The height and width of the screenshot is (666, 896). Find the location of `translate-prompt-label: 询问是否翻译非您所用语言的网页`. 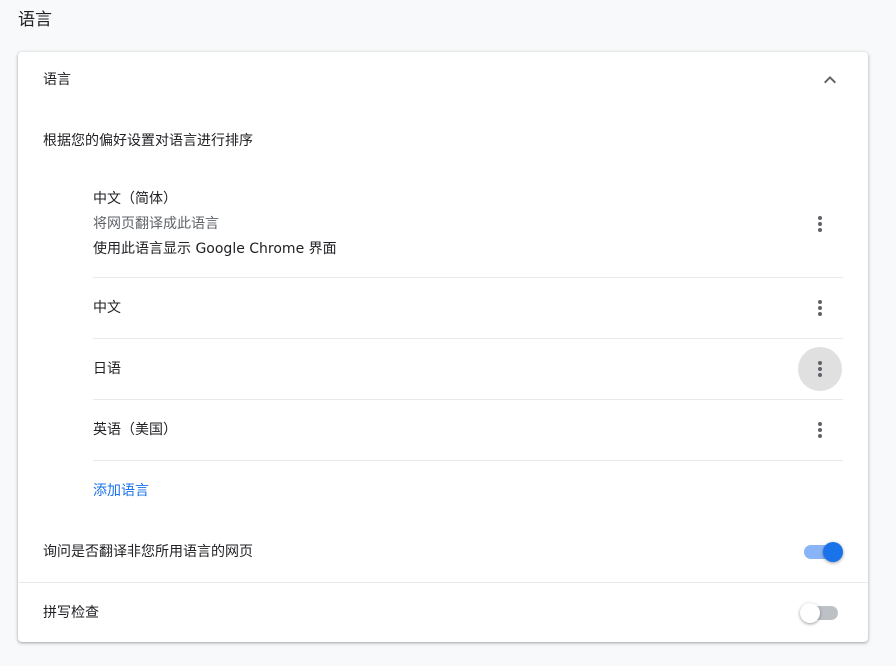

translate-prompt-label: 询问是否翻译非您所用语言的网页 is located at coordinates (148, 552).